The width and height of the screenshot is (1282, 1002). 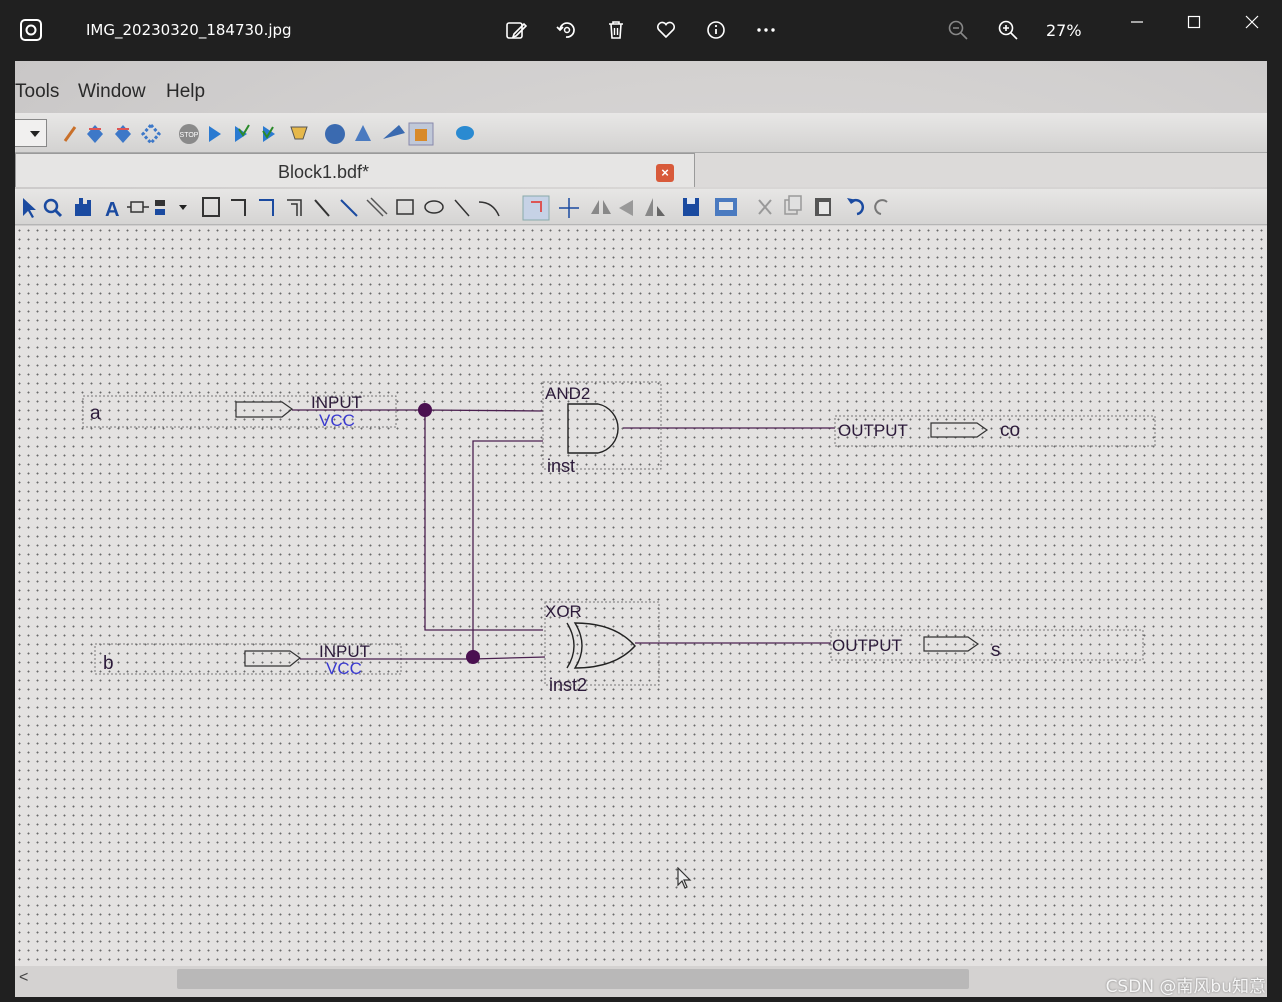 What do you see at coordinates (108, 663) in the screenshot?
I see `input-b-name: b` at bounding box center [108, 663].